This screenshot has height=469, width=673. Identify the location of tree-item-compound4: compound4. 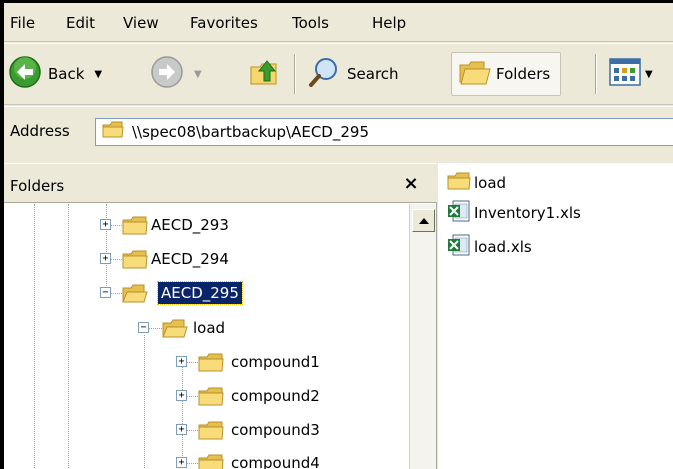
(275, 460).